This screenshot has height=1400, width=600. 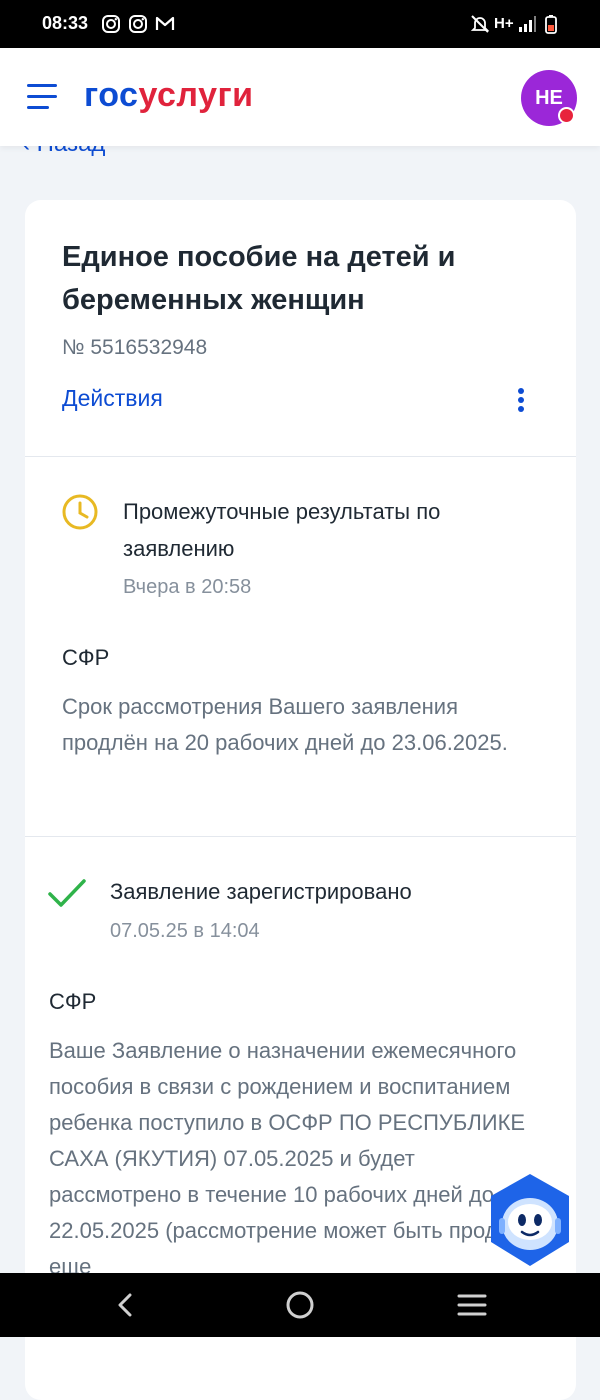 I want to click on avatar-initials: НЕ, so click(x=549, y=97).